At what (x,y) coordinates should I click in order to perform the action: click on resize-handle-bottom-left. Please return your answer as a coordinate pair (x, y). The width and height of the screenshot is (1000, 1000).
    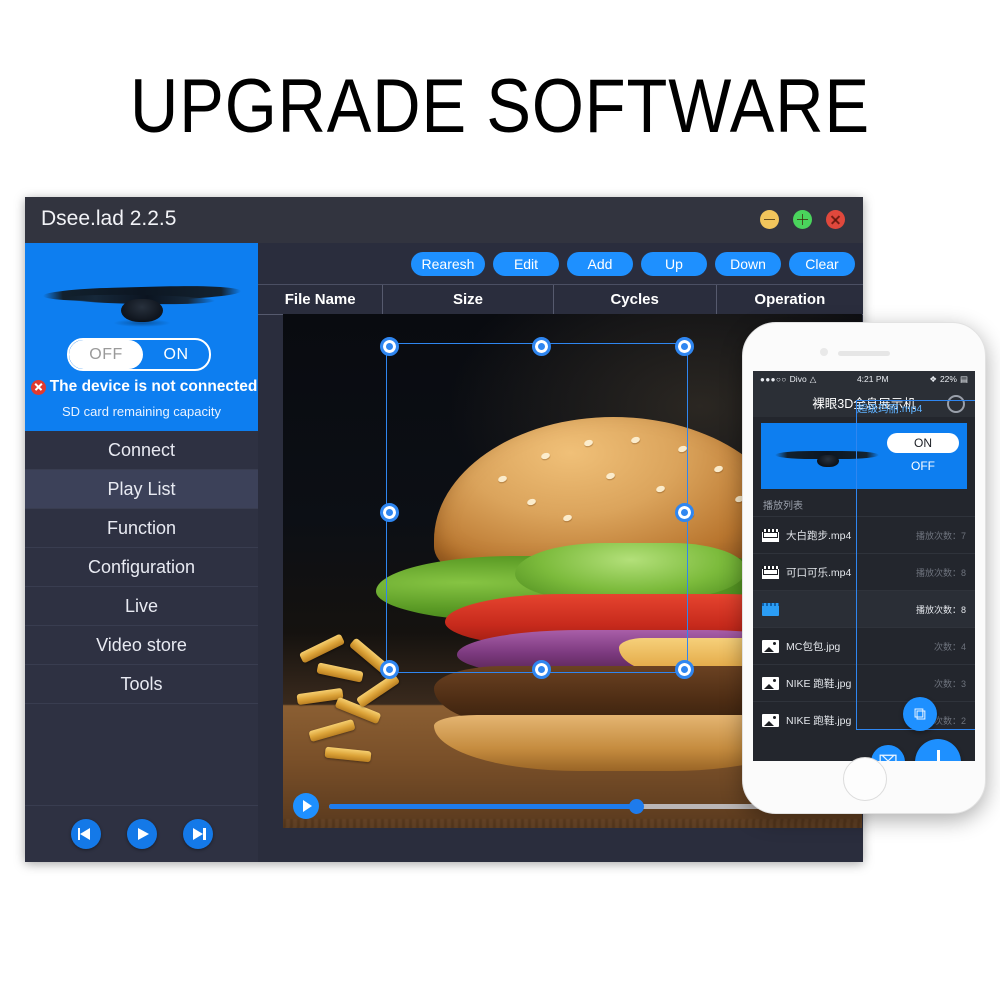
    Looking at the image, I should click on (389, 669).